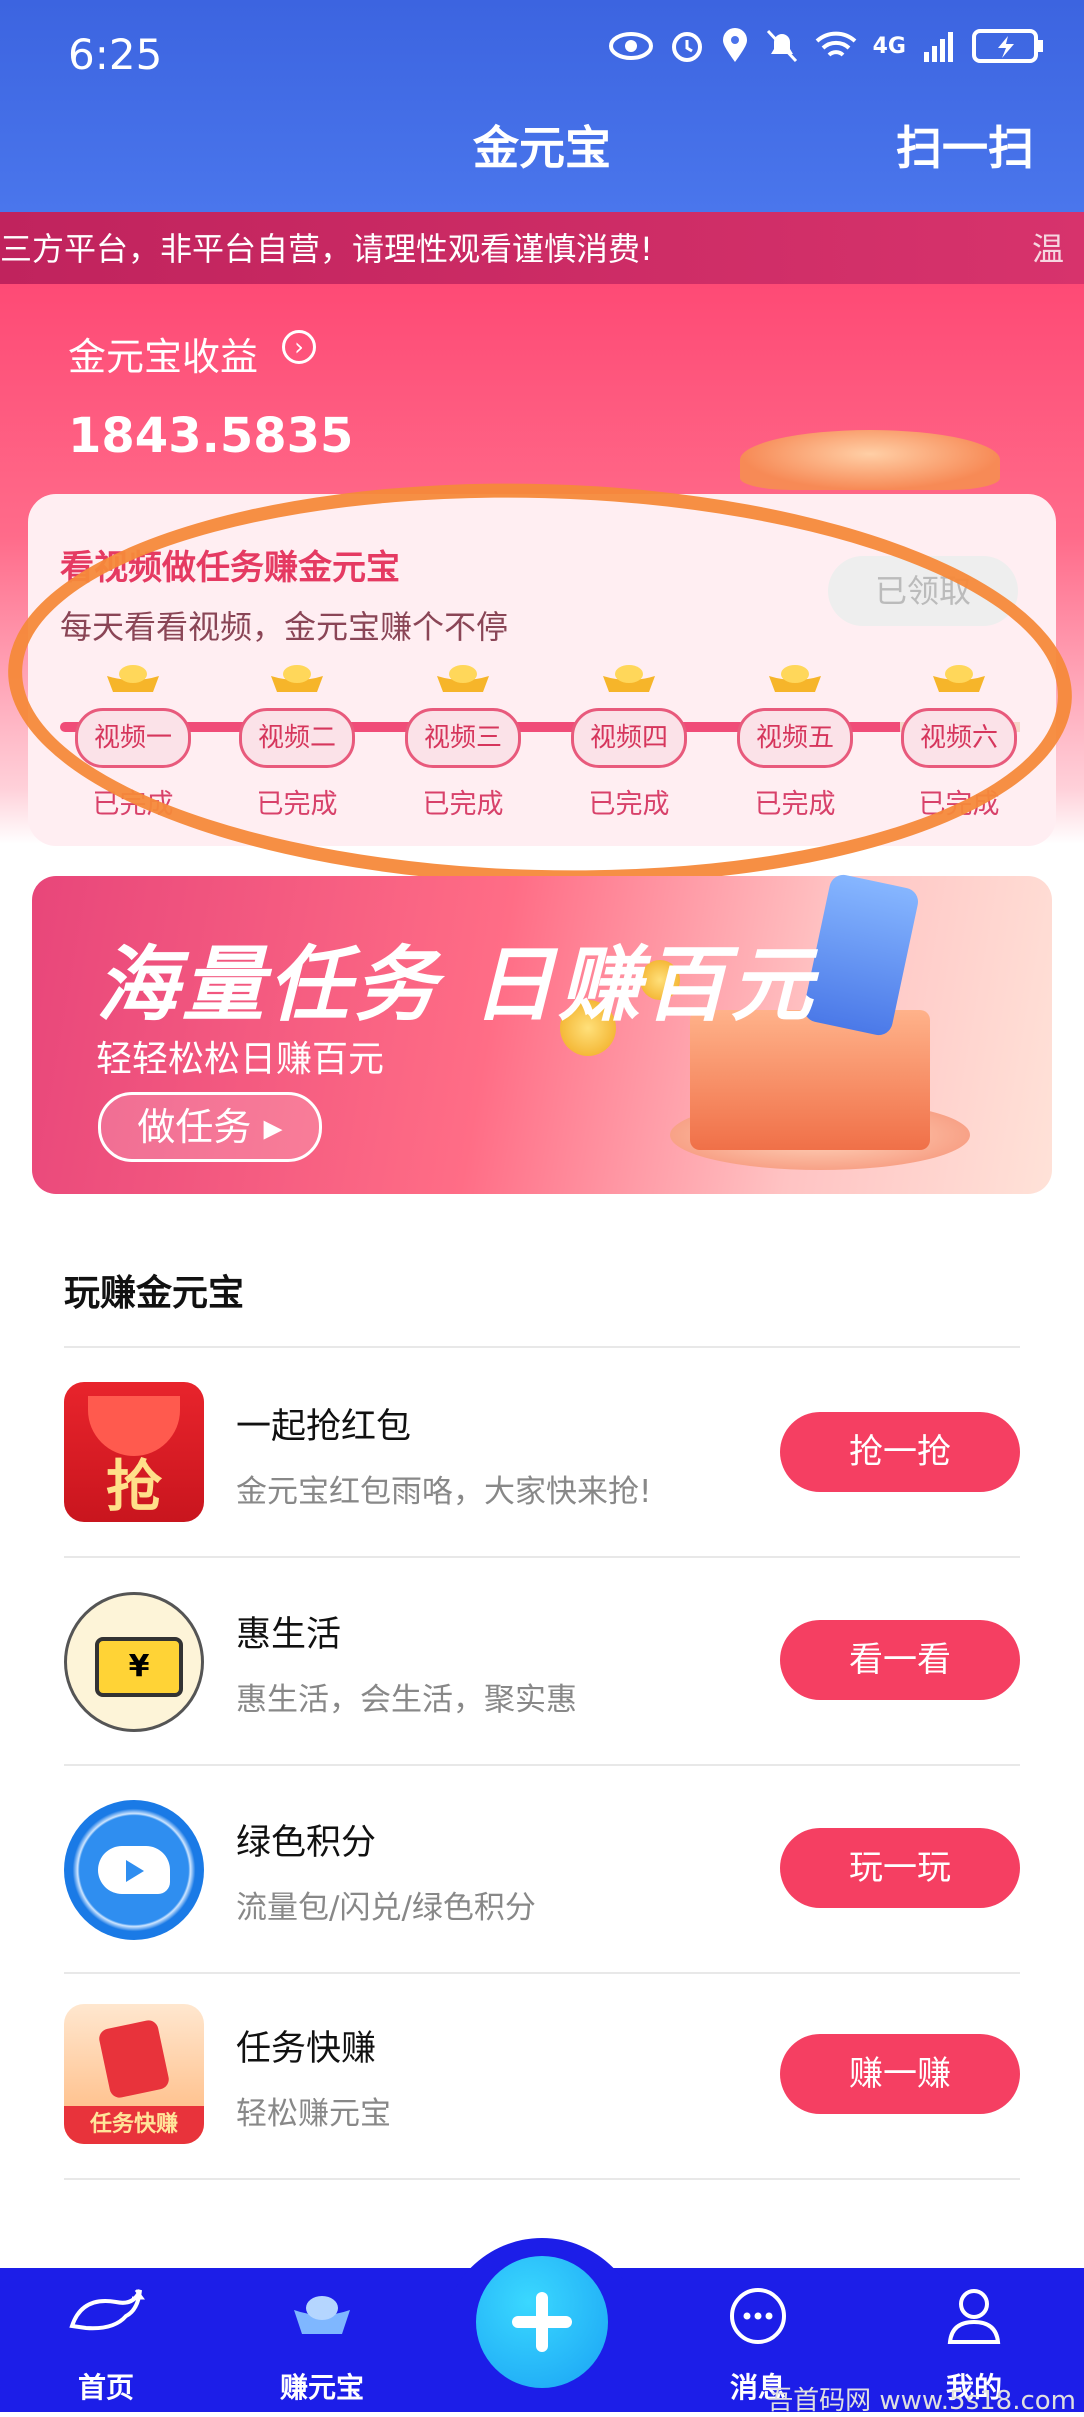  Describe the element at coordinates (965, 145) in the screenshot. I see `scan-button: 扫一扫` at that location.